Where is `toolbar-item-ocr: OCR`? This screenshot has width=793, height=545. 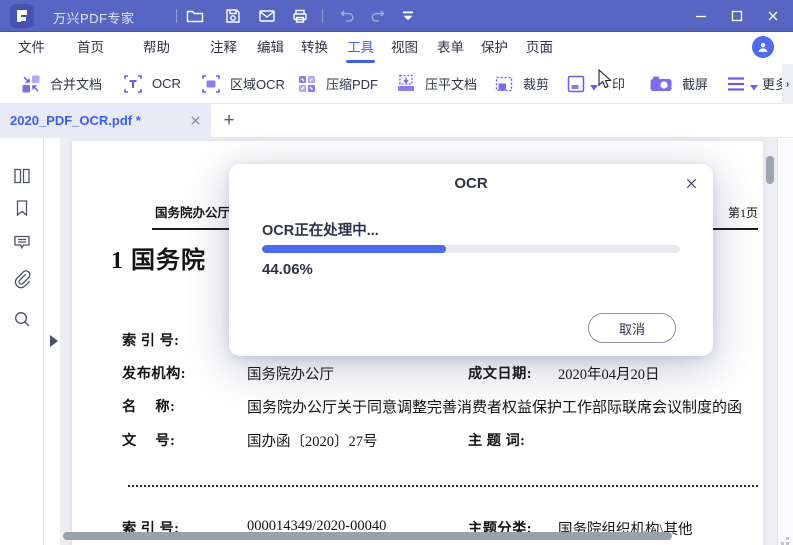
toolbar-item-ocr: OCR is located at coordinates (151, 83).